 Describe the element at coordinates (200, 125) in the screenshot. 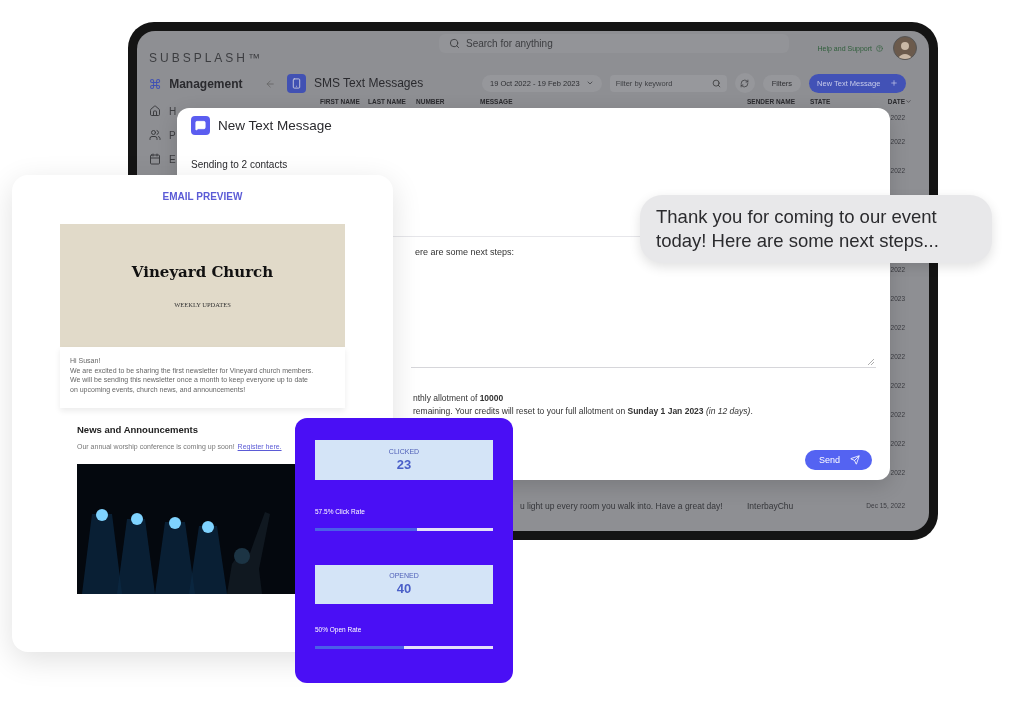

I see `chat-icon` at that location.